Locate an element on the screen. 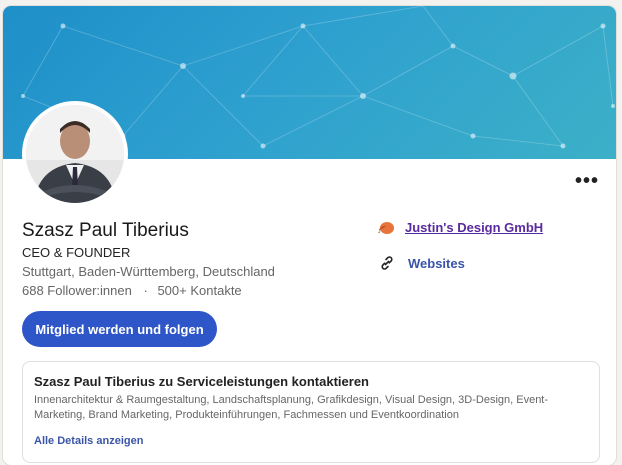  avatar-photo is located at coordinates (75, 154).